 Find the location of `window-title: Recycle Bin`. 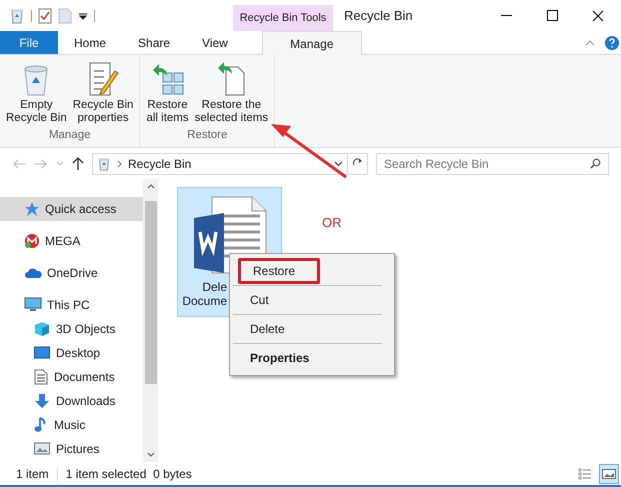

window-title: Recycle Bin is located at coordinates (378, 15).